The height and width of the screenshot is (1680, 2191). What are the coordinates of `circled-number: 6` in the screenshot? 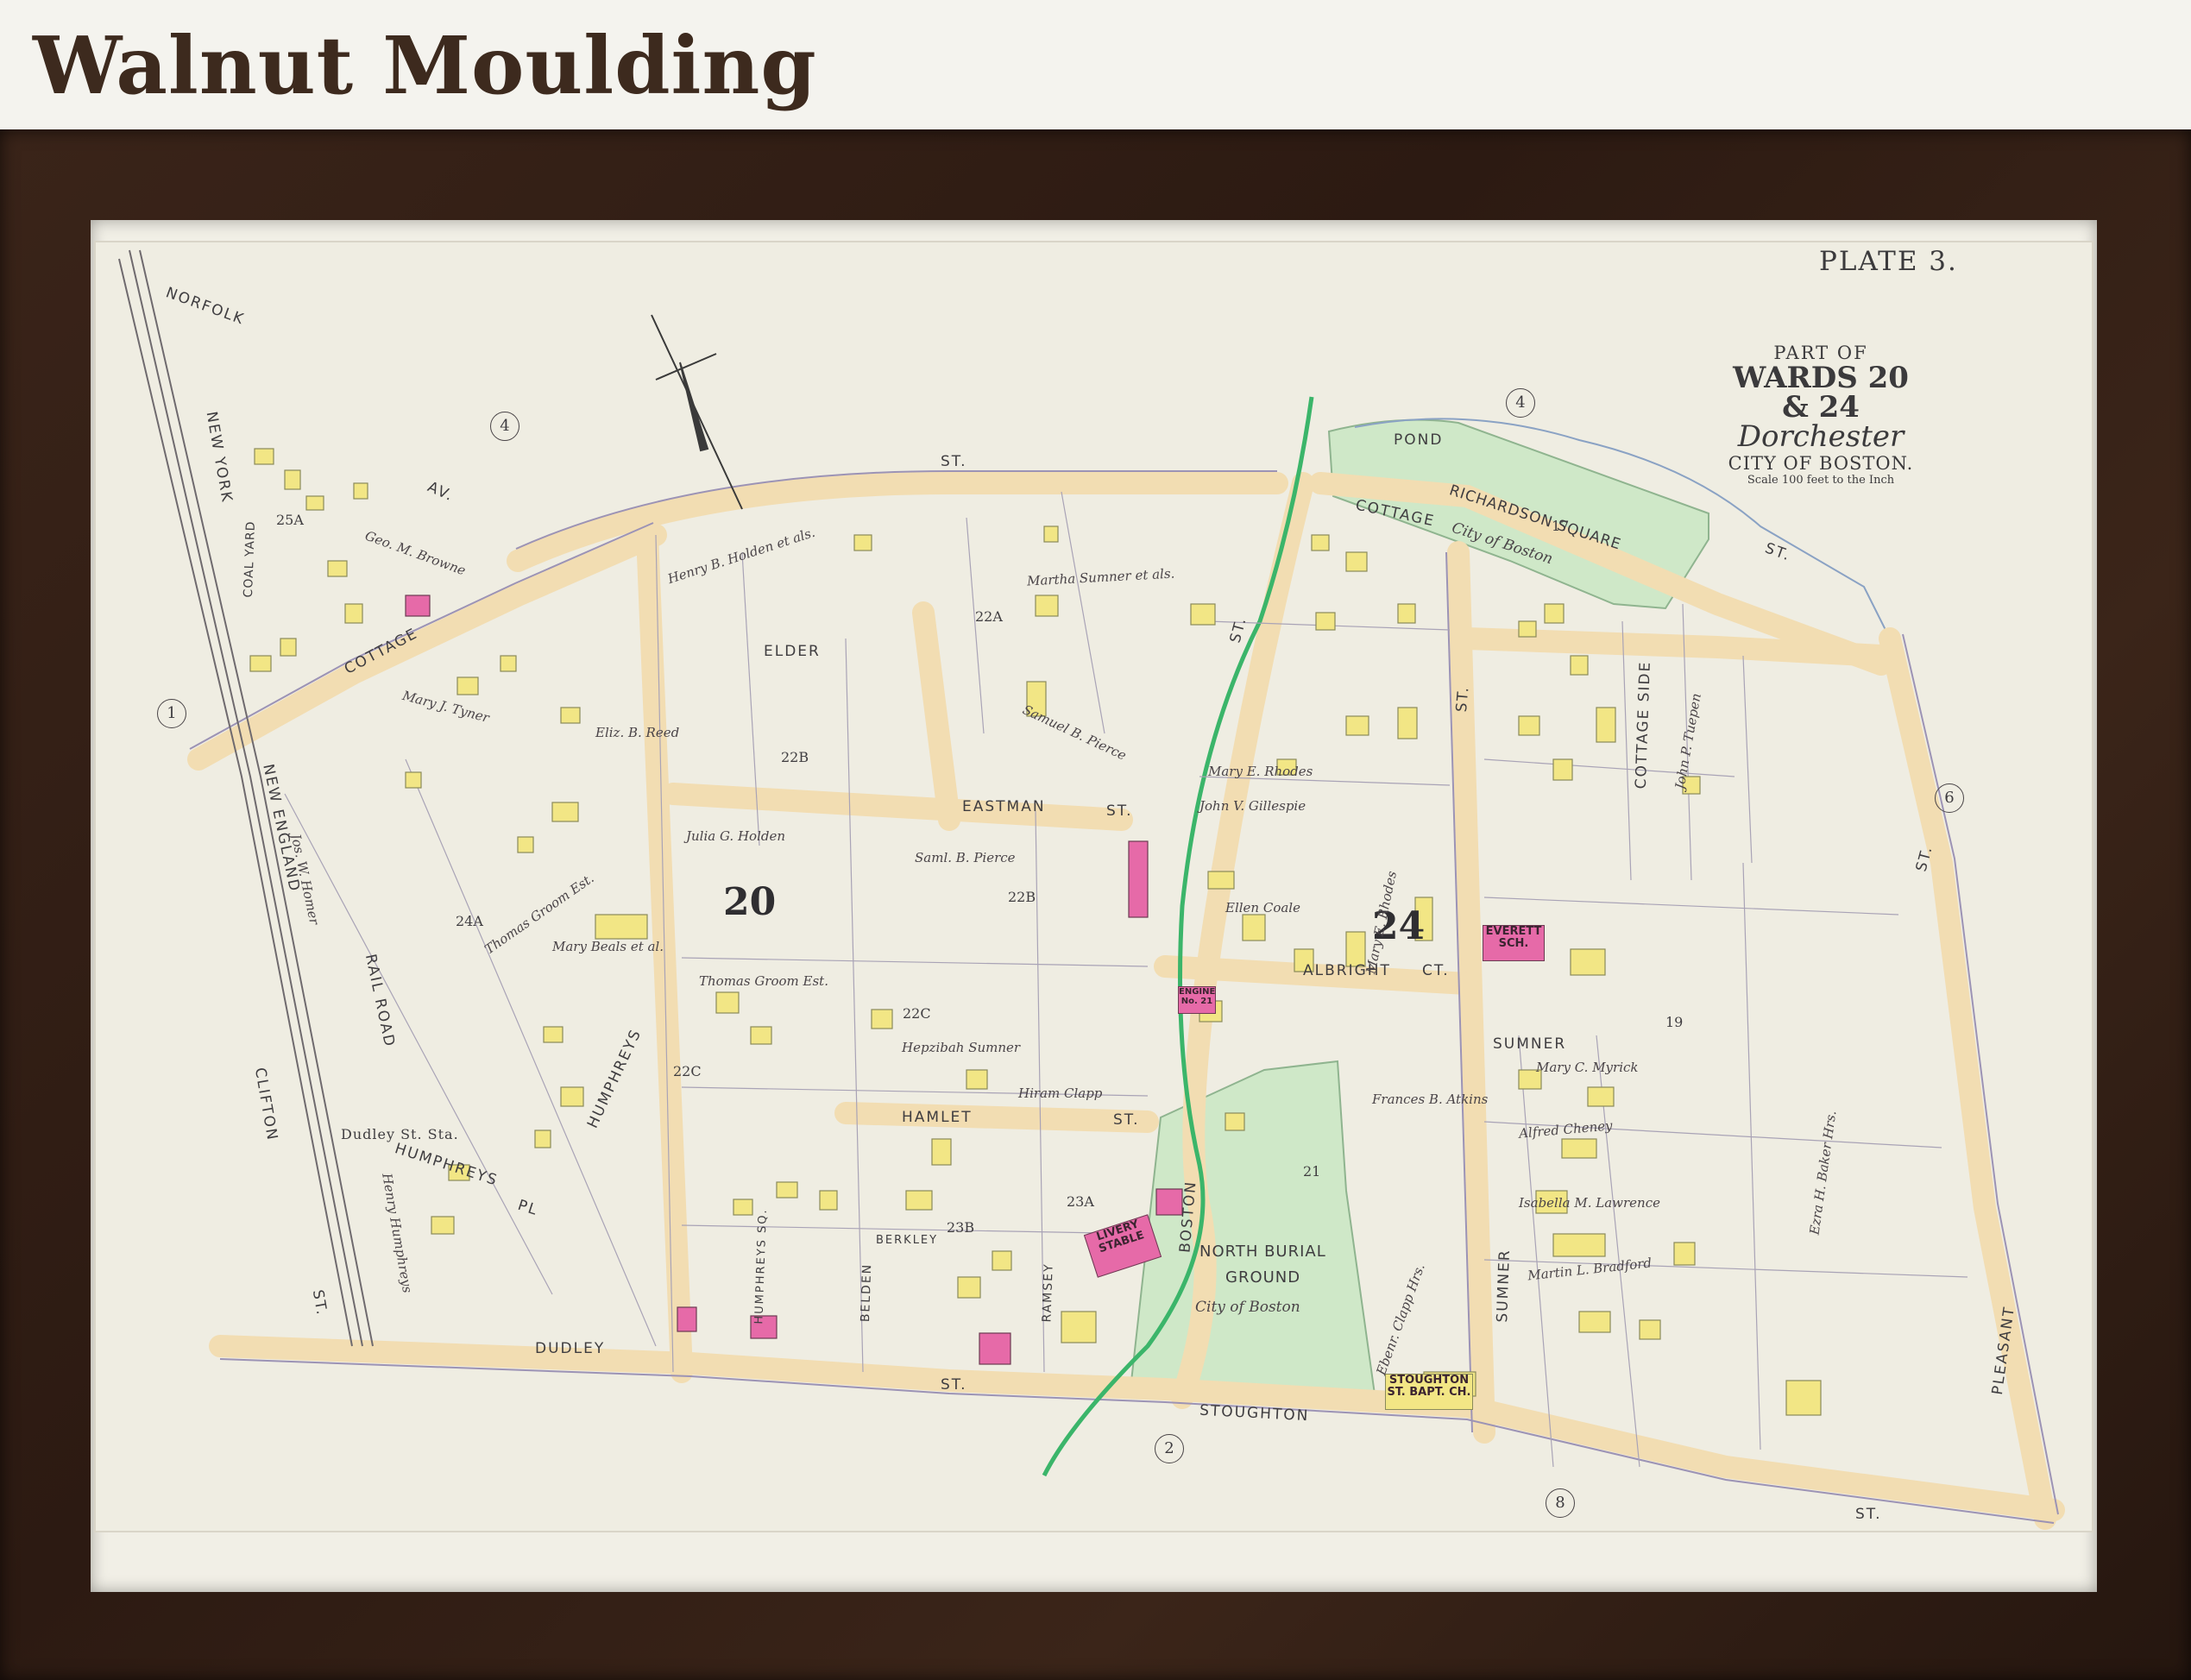 It's located at (1949, 798).